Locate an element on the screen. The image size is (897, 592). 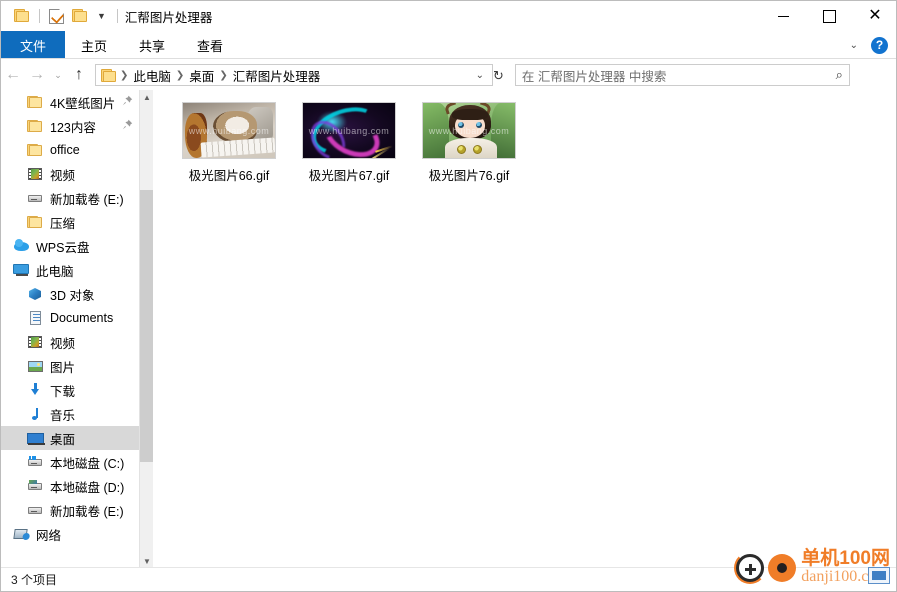
sidebar-item-5: 压缩 is located at coordinates (70, 222).